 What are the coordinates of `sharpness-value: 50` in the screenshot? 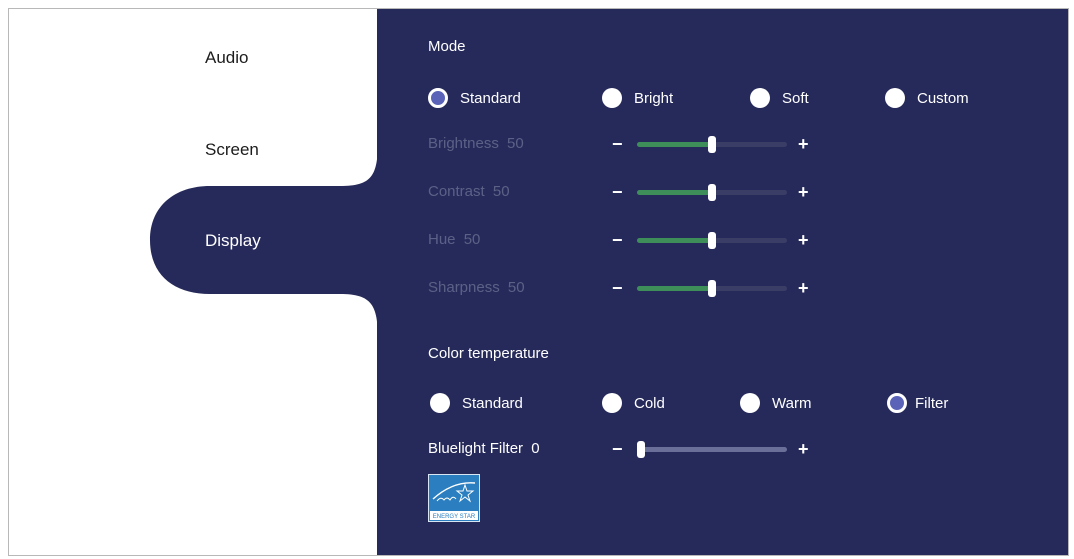 It's located at (516, 287).